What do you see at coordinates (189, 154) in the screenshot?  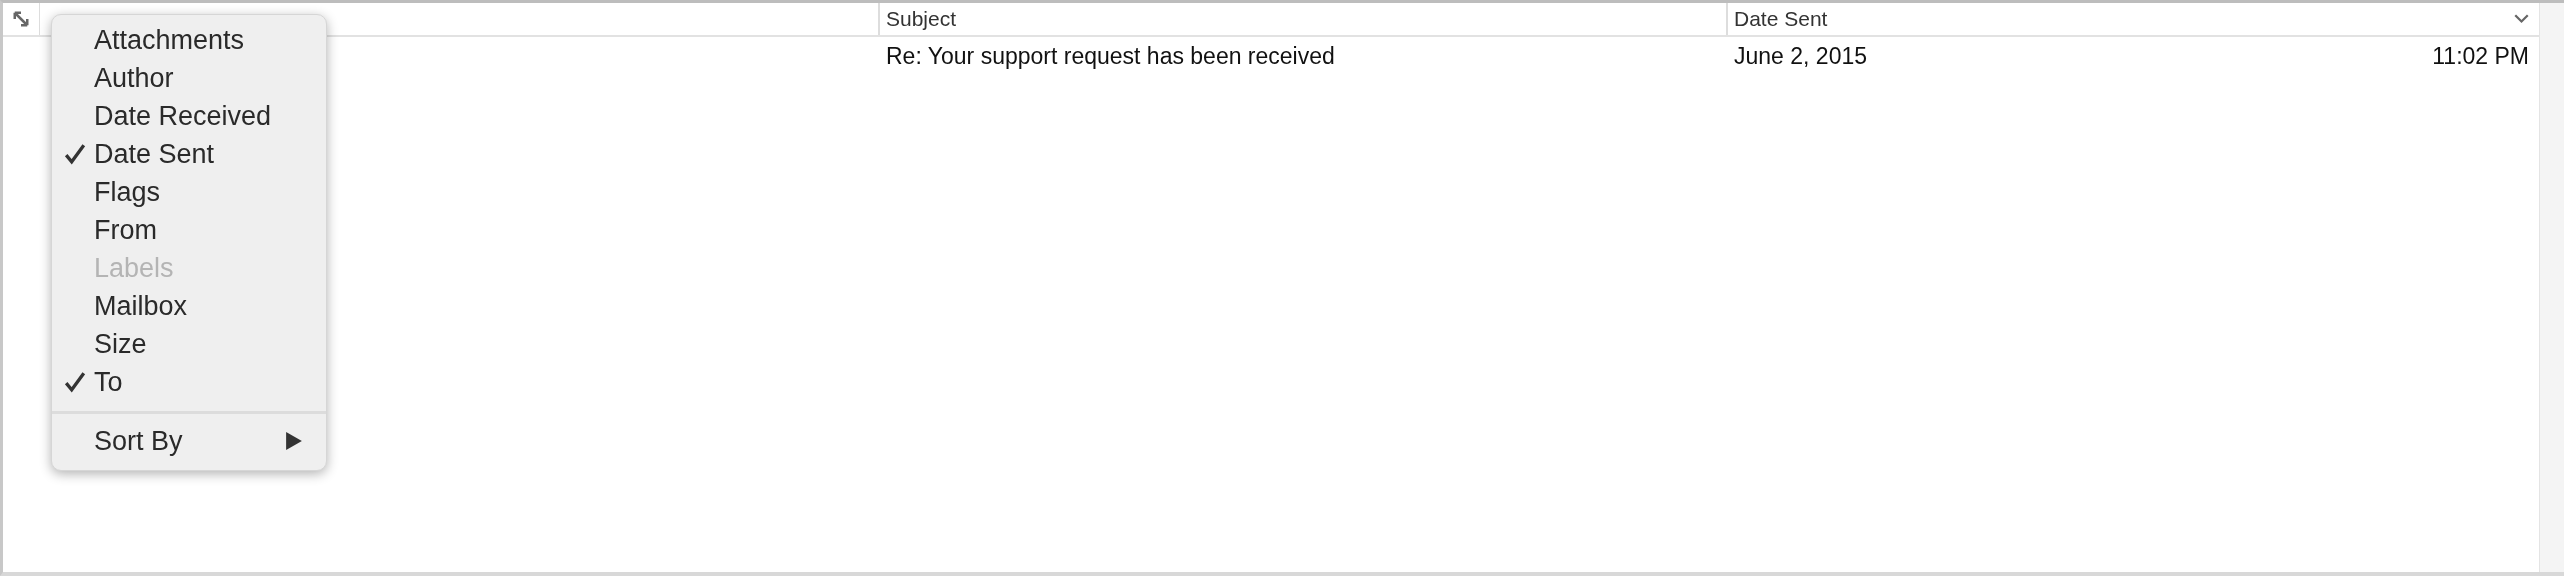 I see `menu-item: Date Sent` at bounding box center [189, 154].